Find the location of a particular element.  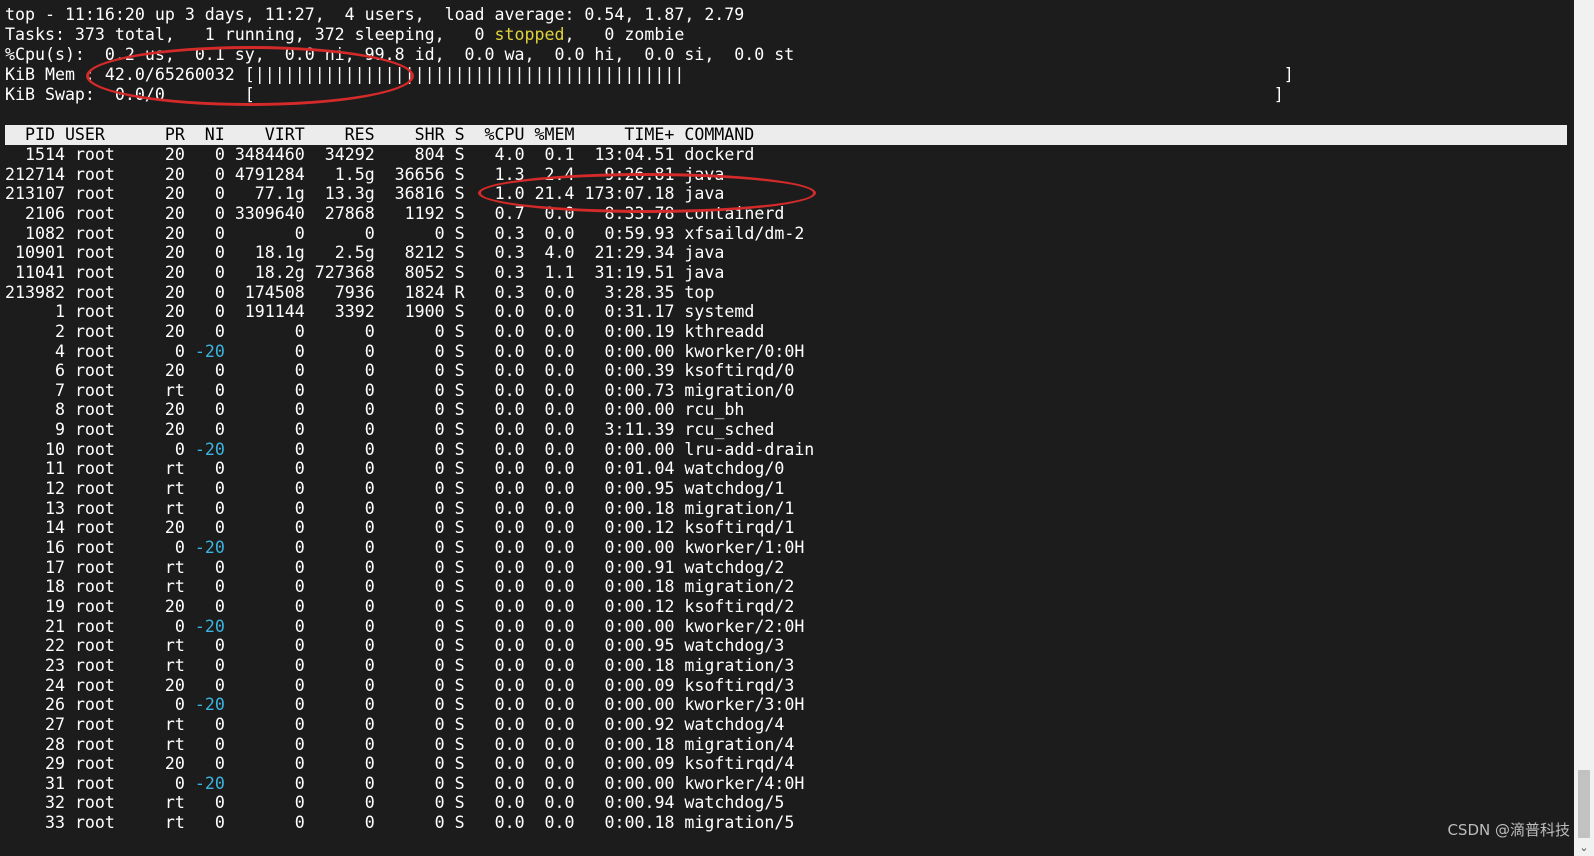

scrollbar-thumb is located at coordinates (1584, 804).